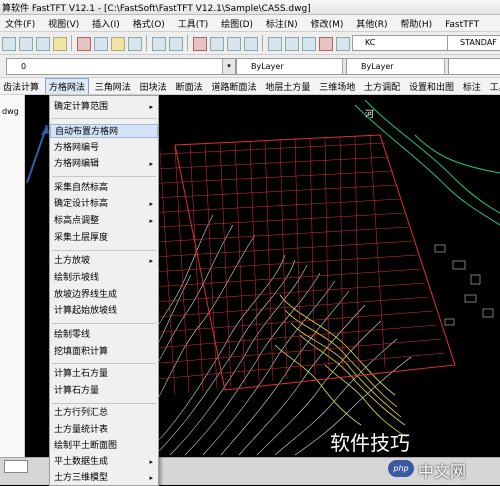 Image resolution: width=500 pixels, height=486 pixels. I want to click on copy-icon, so click(101, 44).